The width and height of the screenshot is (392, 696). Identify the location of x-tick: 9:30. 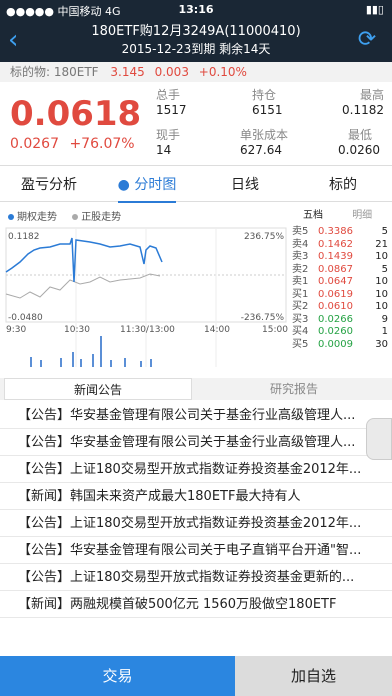
(16, 330).